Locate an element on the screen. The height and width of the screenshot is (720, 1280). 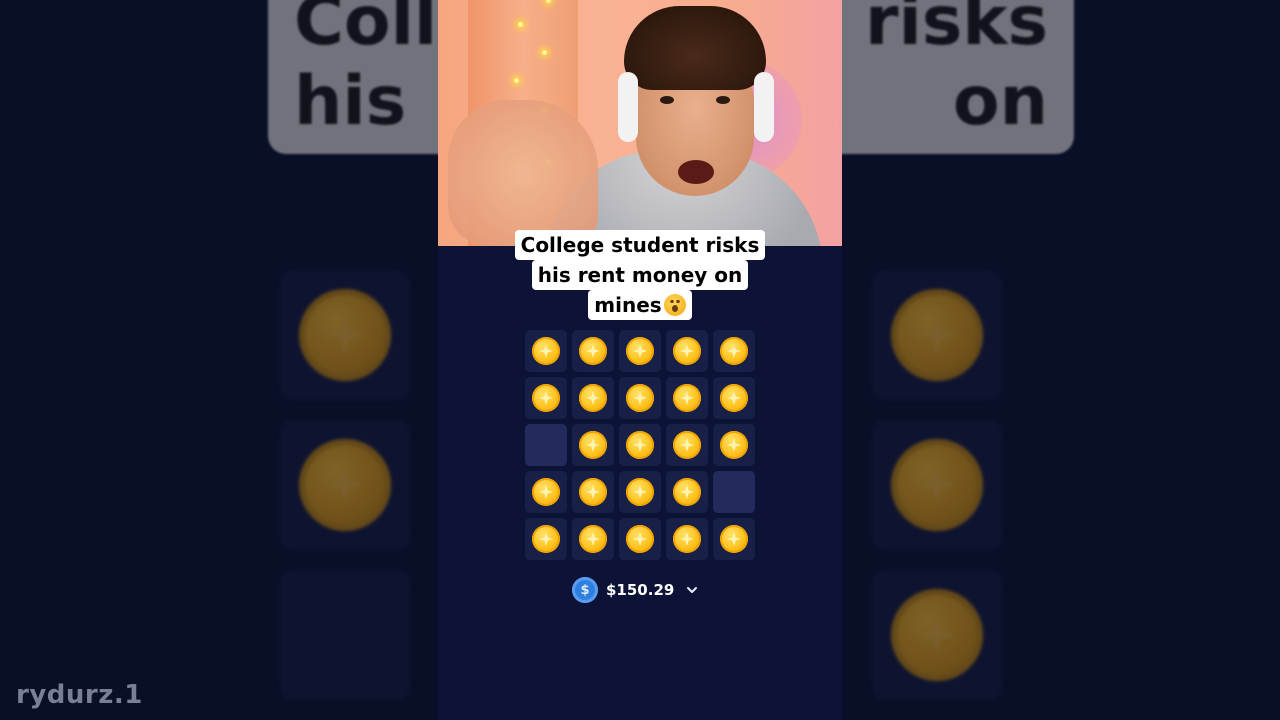
caption-line-with-emoji: mines is located at coordinates (640, 305).